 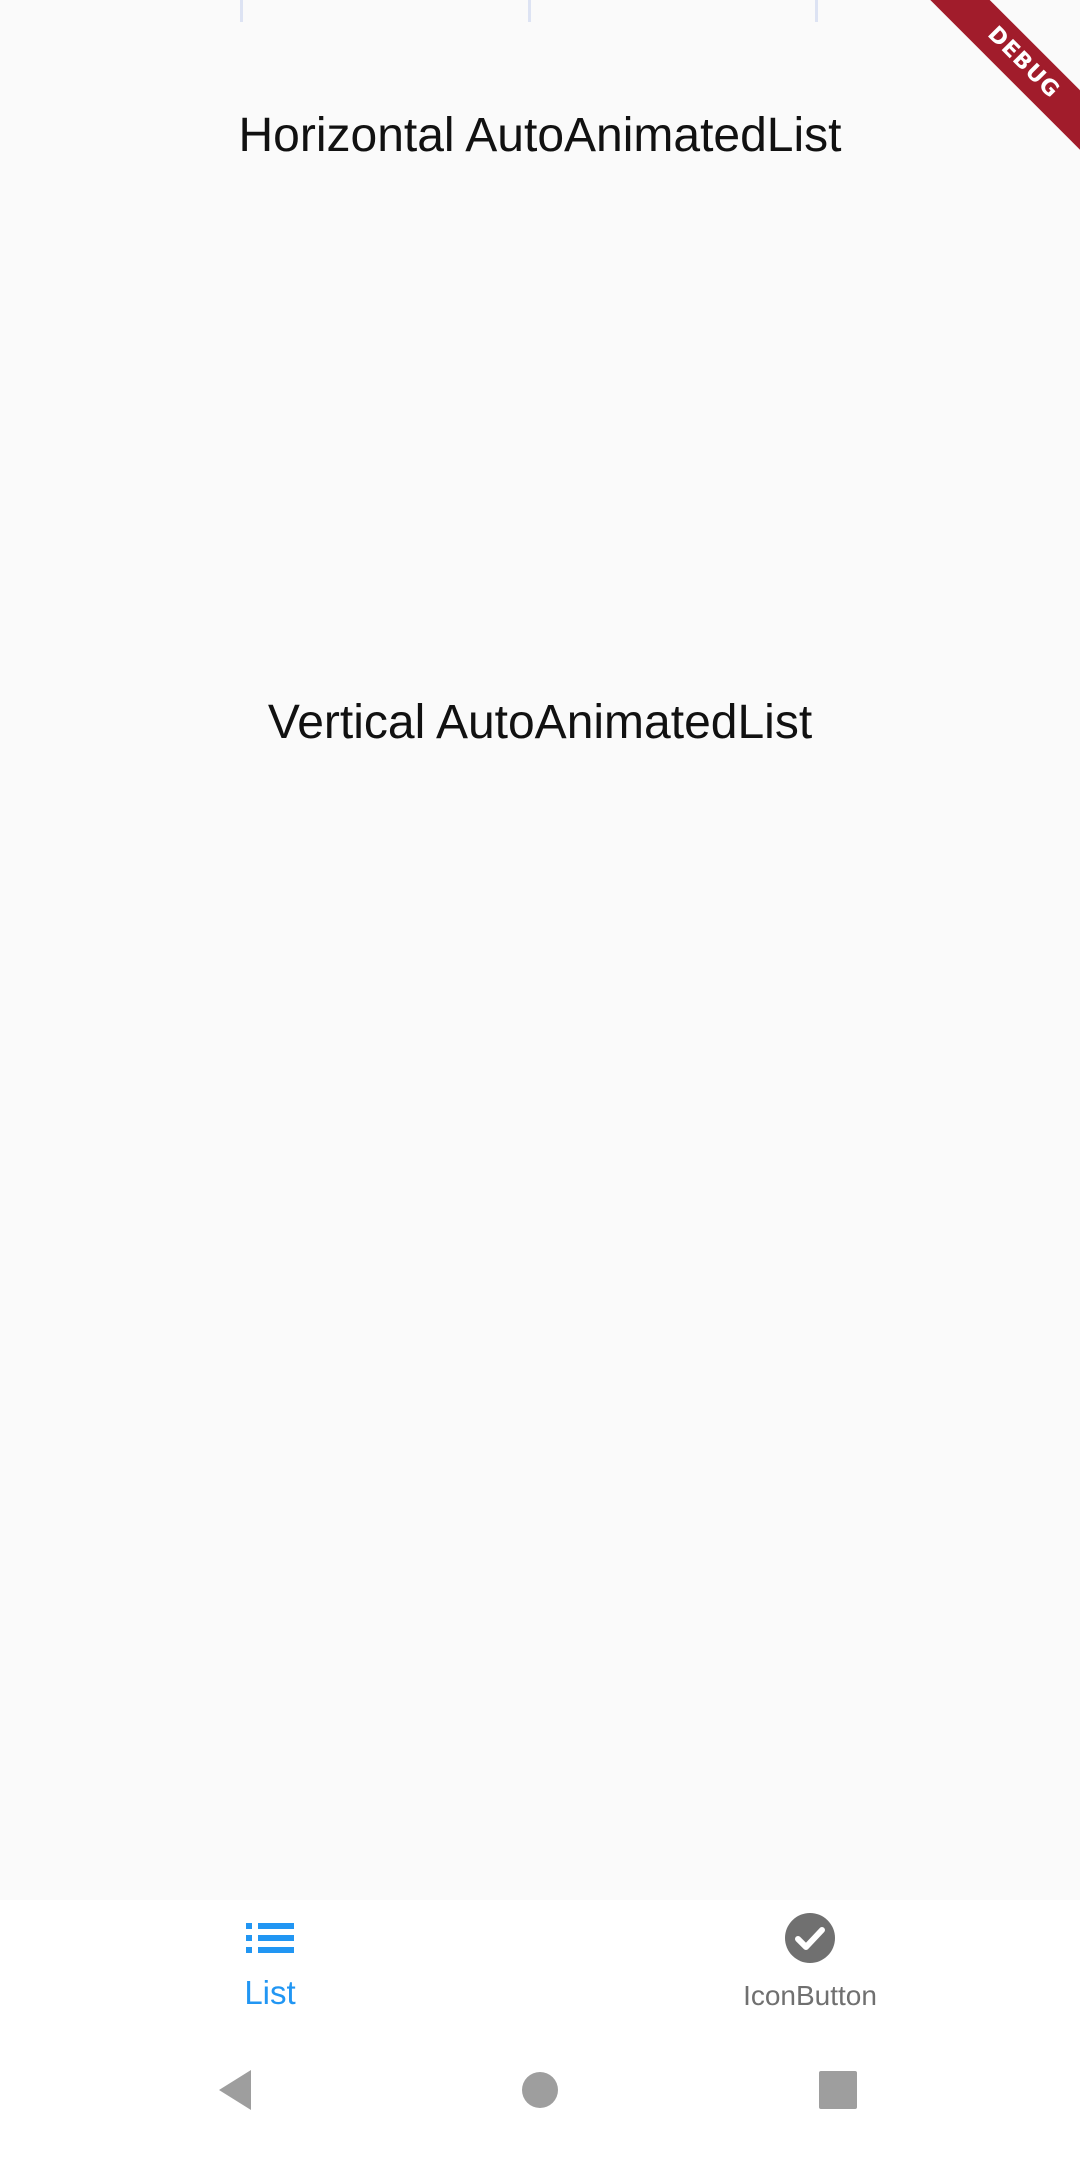 I want to click on back-icon, so click(x=237, y=2090).